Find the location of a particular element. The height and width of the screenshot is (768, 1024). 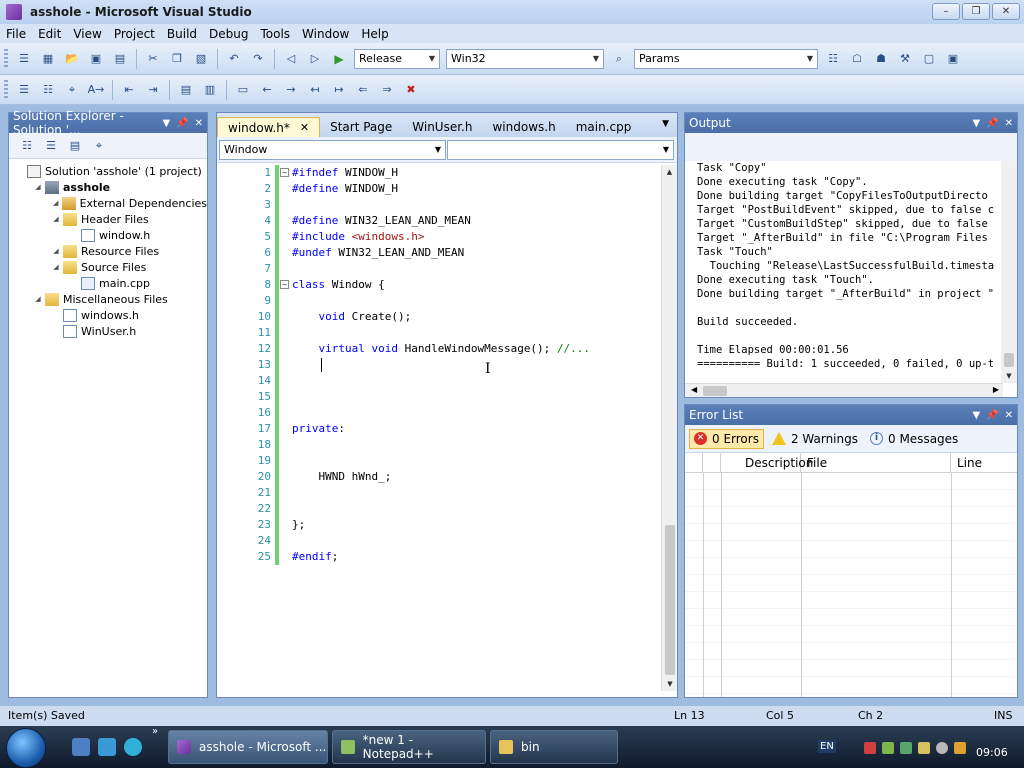

properties-icon: ☷ is located at coordinates (27, 146).